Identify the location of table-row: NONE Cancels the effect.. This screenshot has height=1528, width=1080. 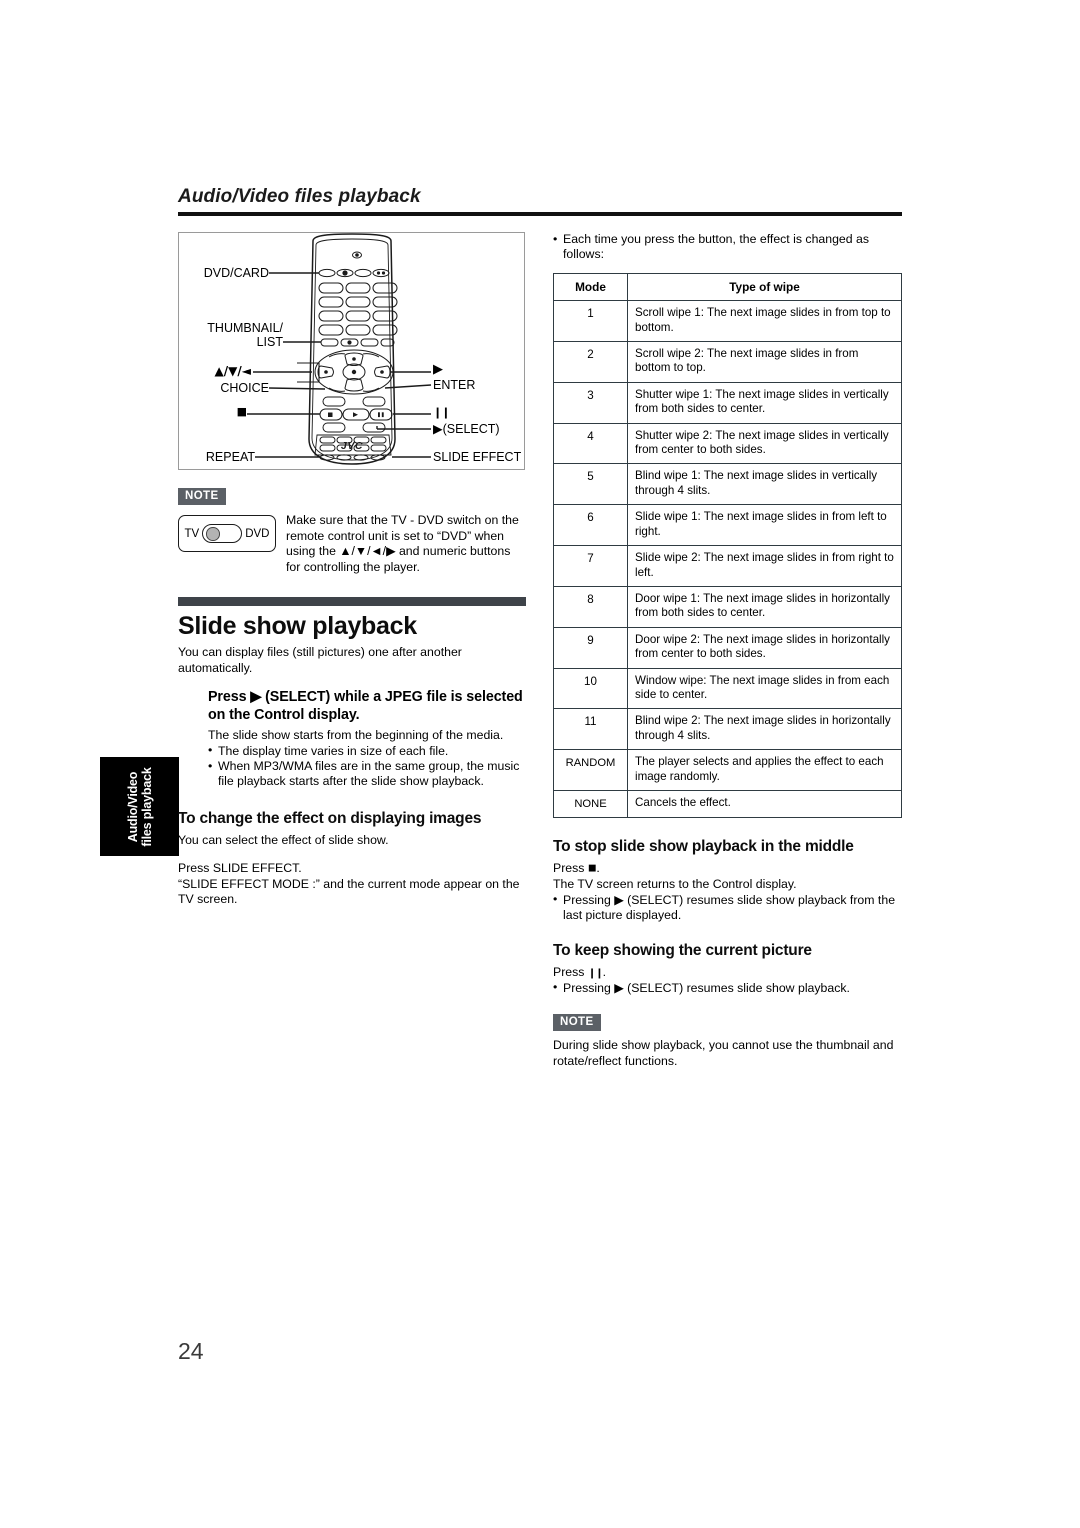
(727, 804).